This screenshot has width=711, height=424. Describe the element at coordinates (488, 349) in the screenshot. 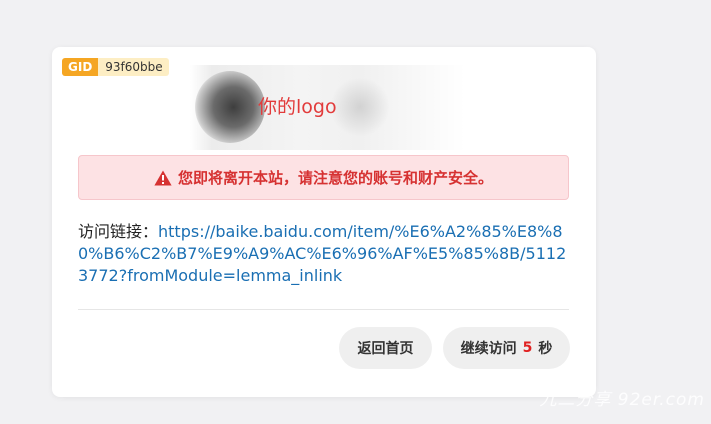

I see `continue-label: 继续访问` at that location.